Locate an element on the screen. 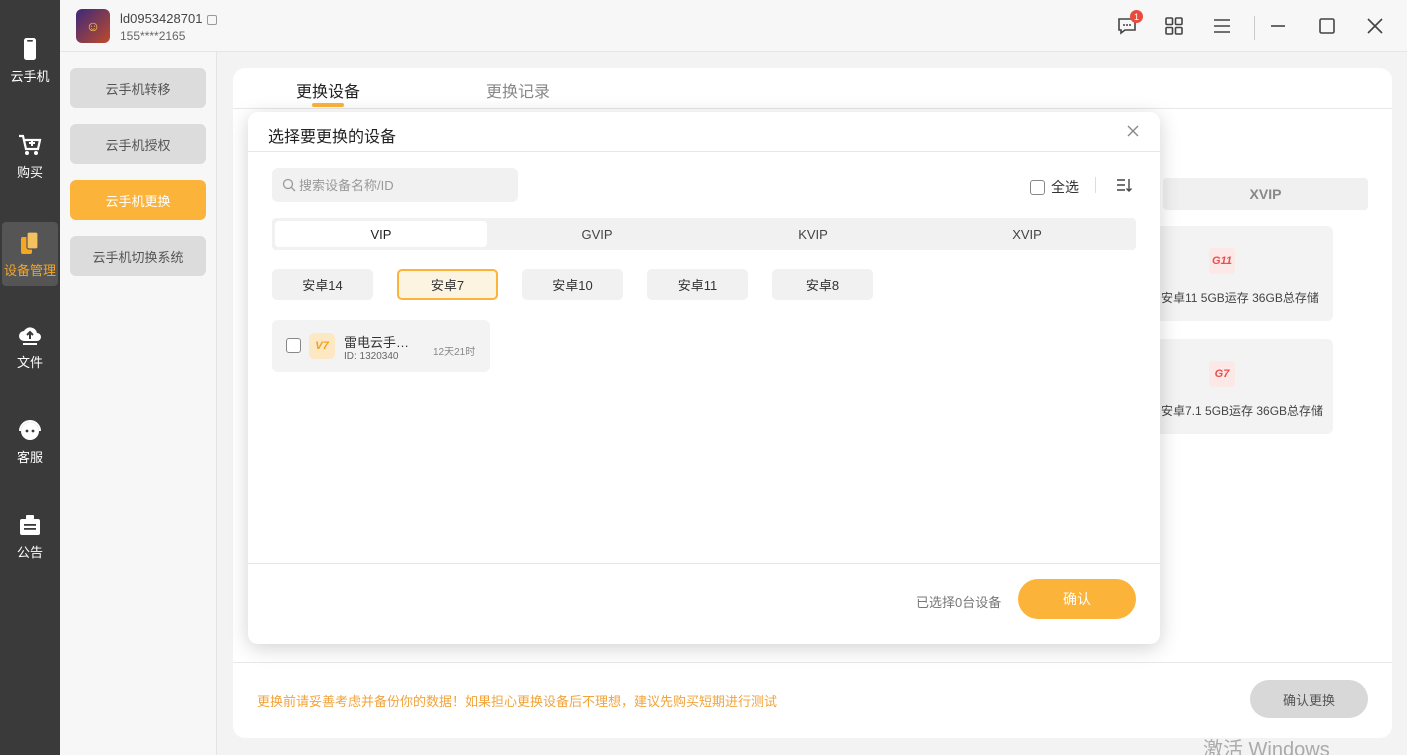 The image size is (1407, 755). nav-item-files: 文件 is located at coordinates (30, 346).